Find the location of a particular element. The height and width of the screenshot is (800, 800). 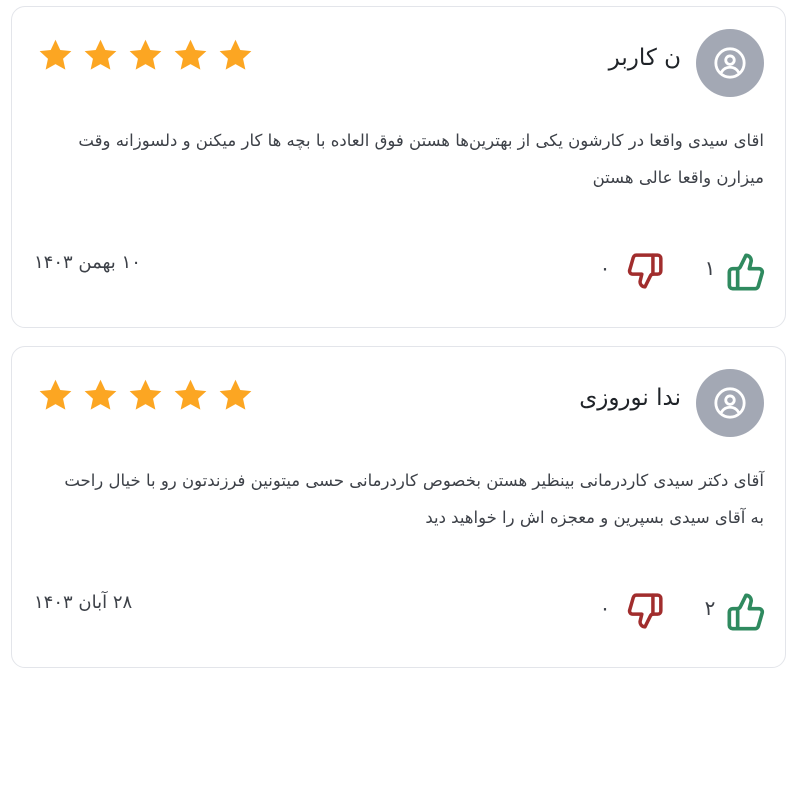

feedback-bar: ۰ ۱ is located at coordinates (681, 272).